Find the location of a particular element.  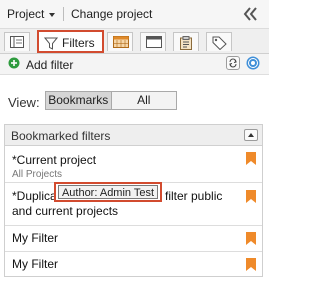

window-icon is located at coordinates (154, 42).